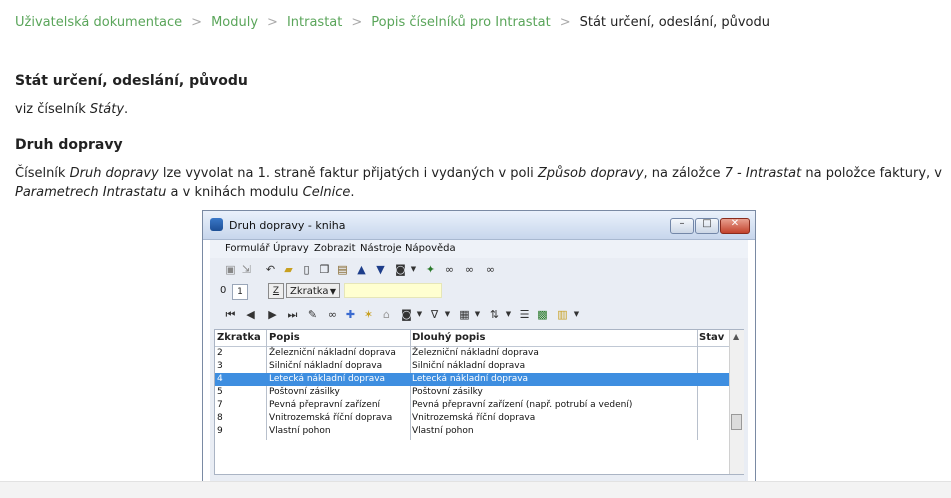 The image size is (951, 498). What do you see at coordinates (270, 269) in the screenshot?
I see `undo-icon: ↶` at bounding box center [270, 269].